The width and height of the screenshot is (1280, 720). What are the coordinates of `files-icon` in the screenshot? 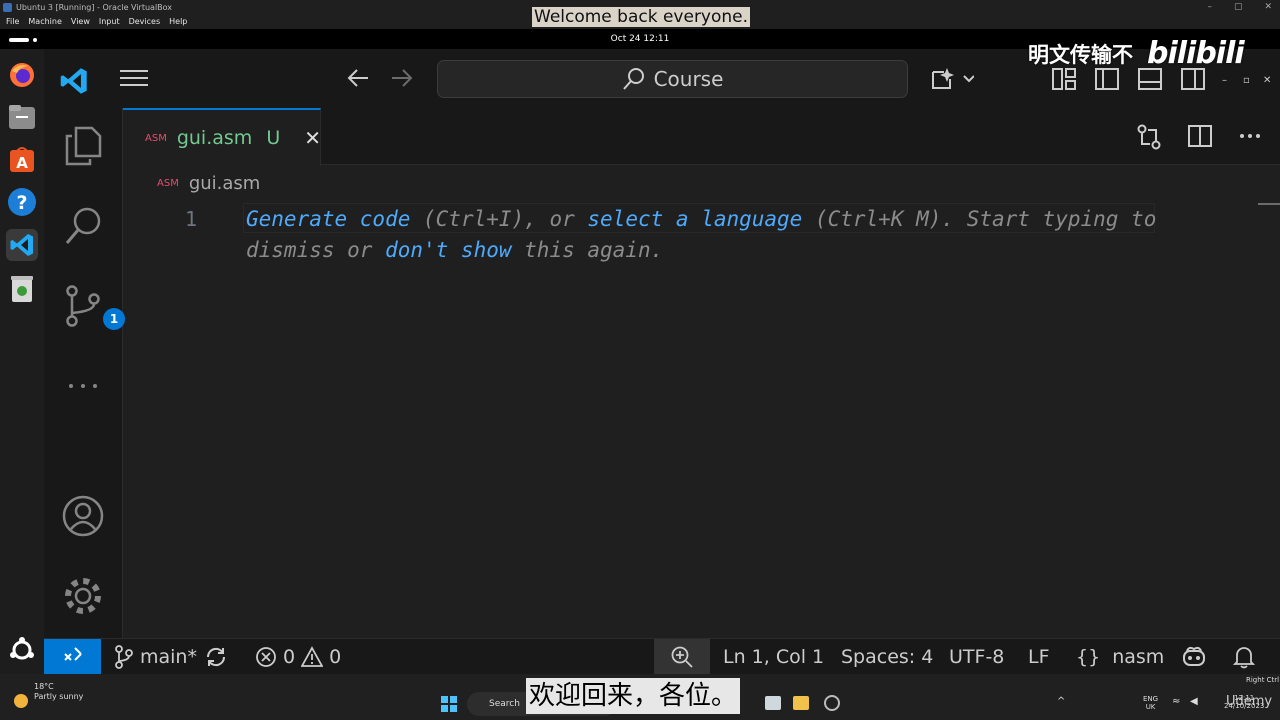 It's located at (22, 117).